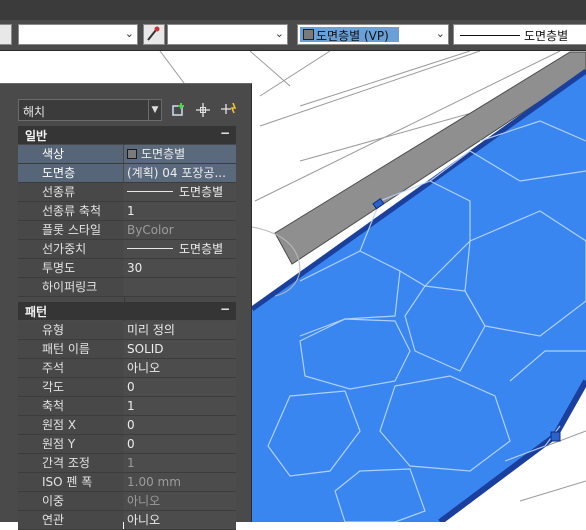 The width and height of the screenshot is (586, 530). Describe the element at coordinates (180, 330) in the screenshot. I see `property-value: 미리 정의` at that location.